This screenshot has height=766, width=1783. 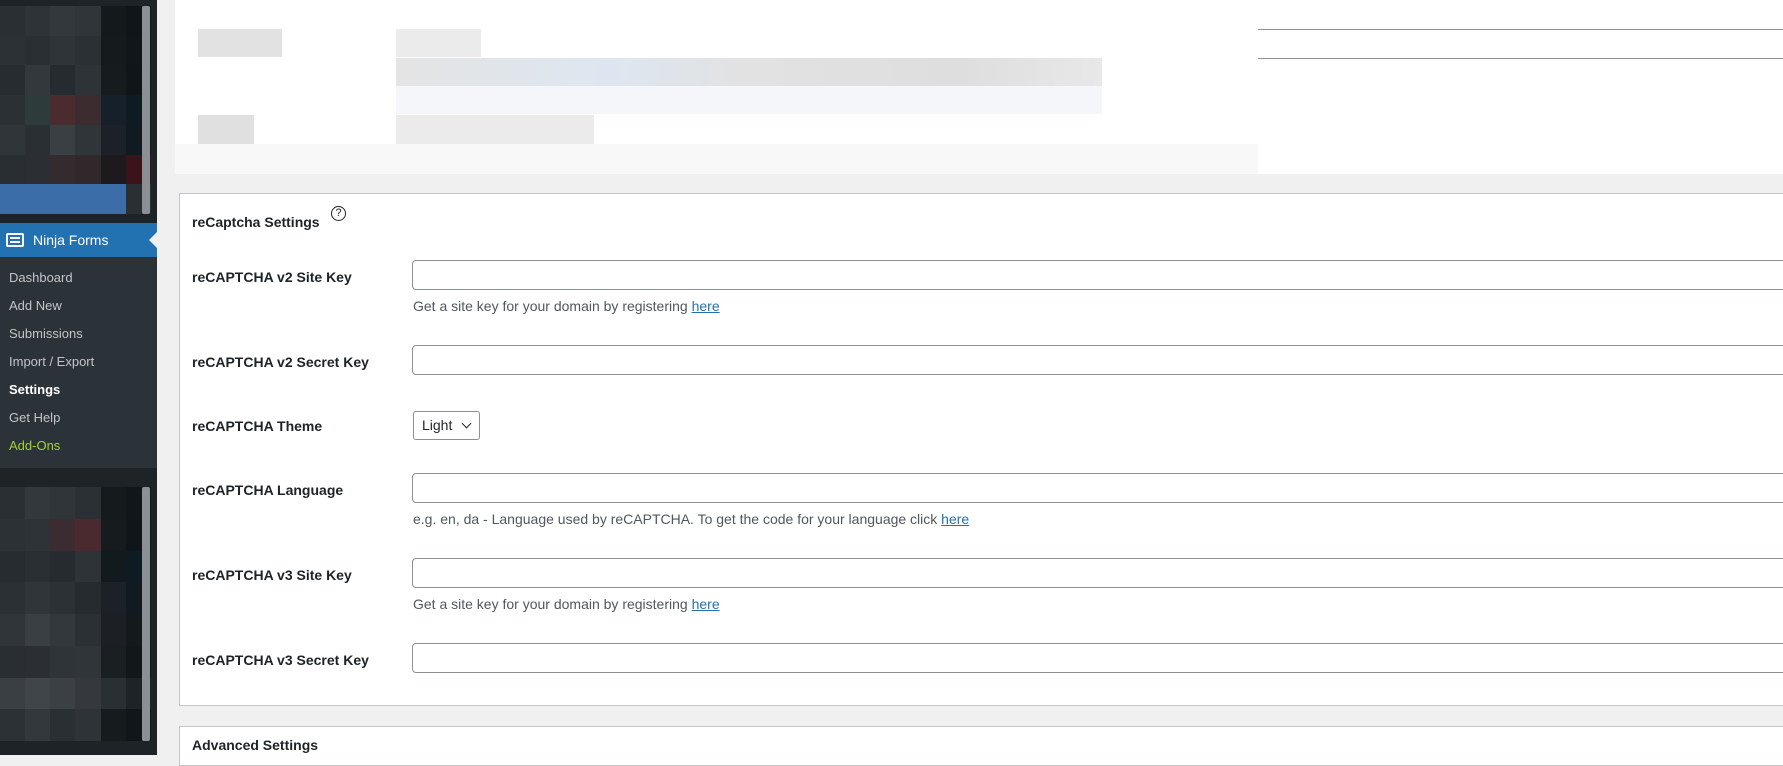 I want to click on menu-ninja-forms: Ninja Forms, so click(x=78, y=240).